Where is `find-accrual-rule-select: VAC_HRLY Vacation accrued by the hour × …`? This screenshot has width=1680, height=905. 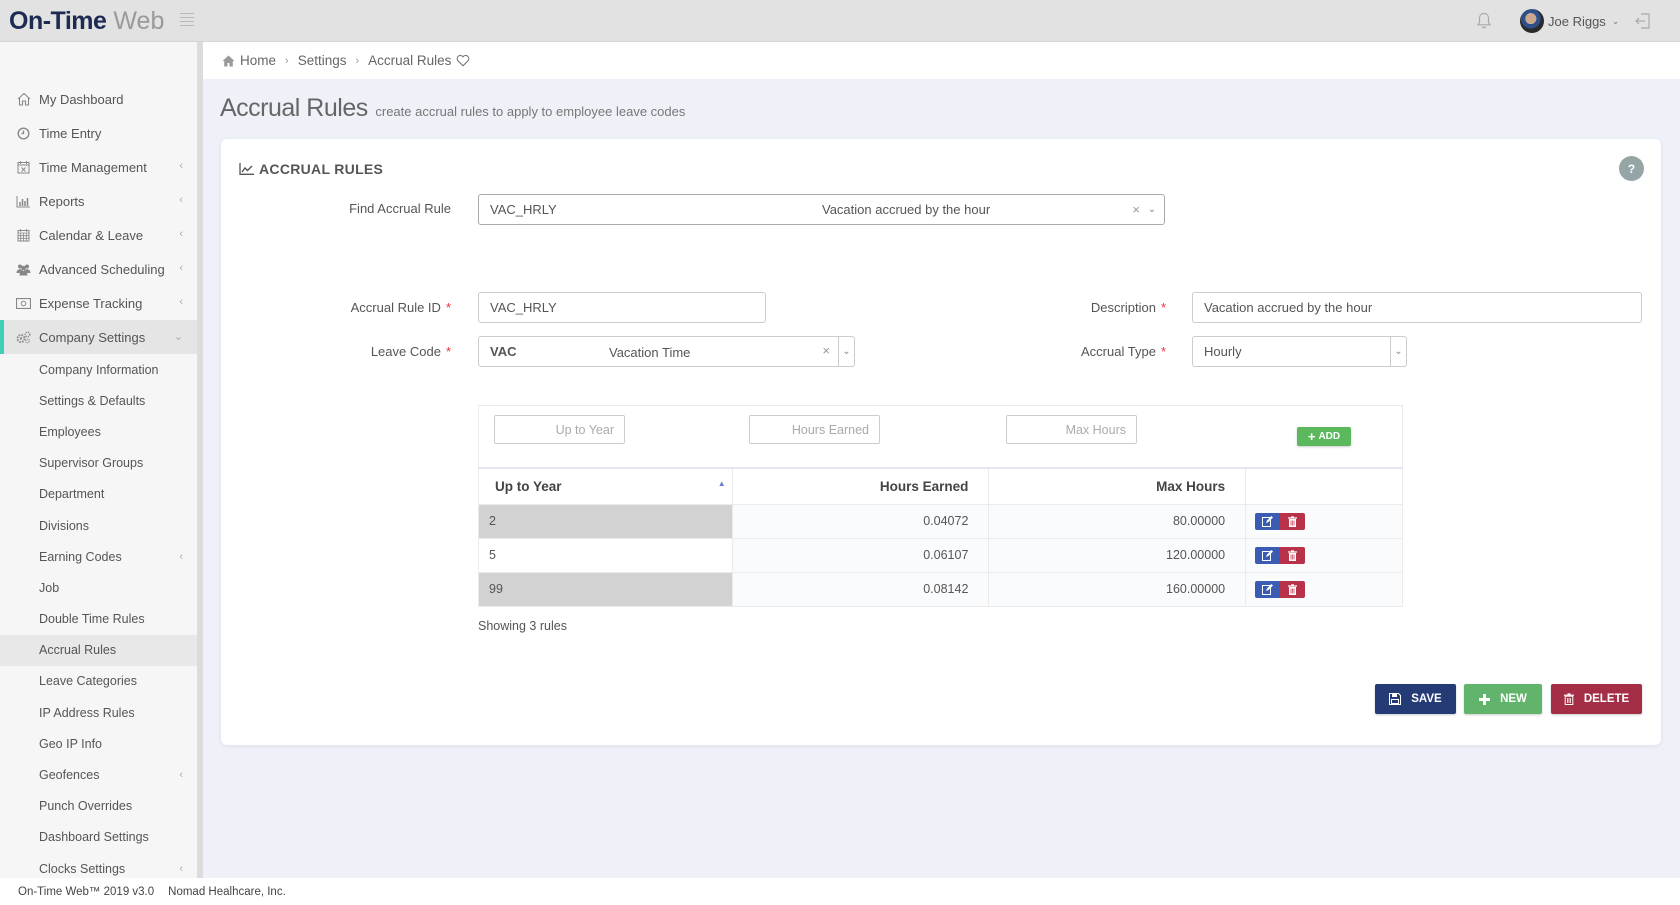 find-accrual-rule-select: VAC_HRLY Vacation accrued by the hour × … is located at coordinates (821, 209).